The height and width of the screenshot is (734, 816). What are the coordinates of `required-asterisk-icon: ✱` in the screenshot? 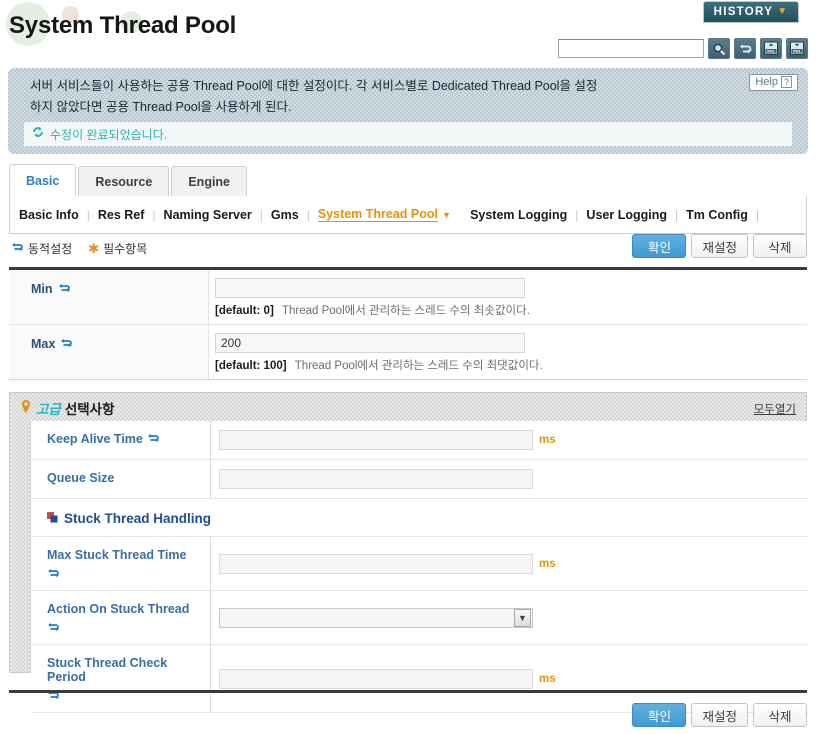 It's located at (94, 248).